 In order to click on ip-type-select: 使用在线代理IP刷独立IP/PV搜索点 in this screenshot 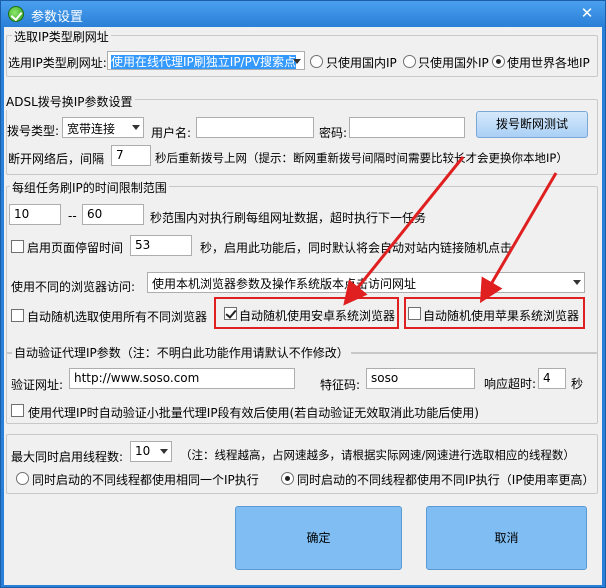, I will do `click(206, 60)`.